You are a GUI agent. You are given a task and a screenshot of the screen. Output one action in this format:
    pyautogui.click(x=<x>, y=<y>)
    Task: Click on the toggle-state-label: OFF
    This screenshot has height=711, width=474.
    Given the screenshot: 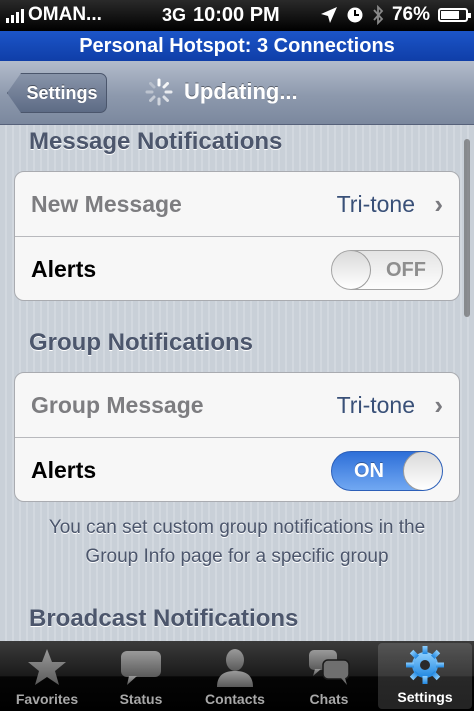 What is the action you would take?
    pyautogui.click(x=406, y=270)
    